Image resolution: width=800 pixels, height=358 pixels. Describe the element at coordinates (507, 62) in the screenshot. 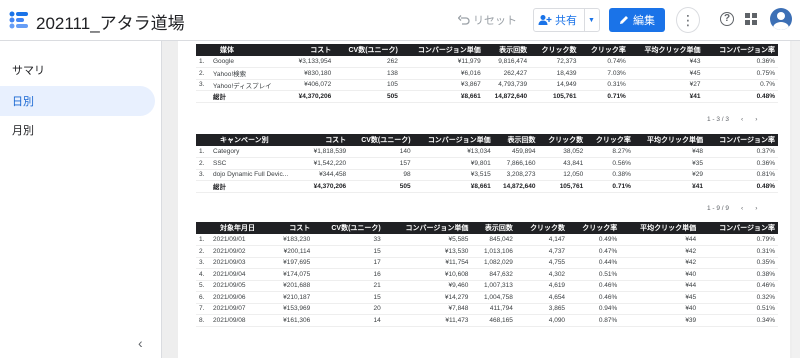

I see `table-cell: 9,816,474` at that location.